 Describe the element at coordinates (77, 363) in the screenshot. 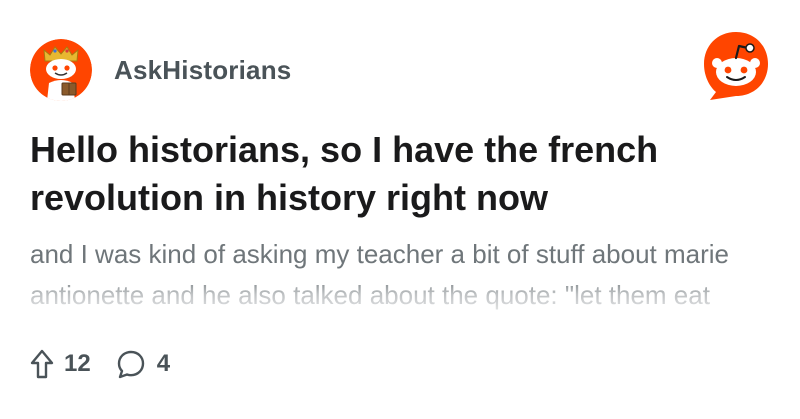

I see `upvote-count: 12` at that location.